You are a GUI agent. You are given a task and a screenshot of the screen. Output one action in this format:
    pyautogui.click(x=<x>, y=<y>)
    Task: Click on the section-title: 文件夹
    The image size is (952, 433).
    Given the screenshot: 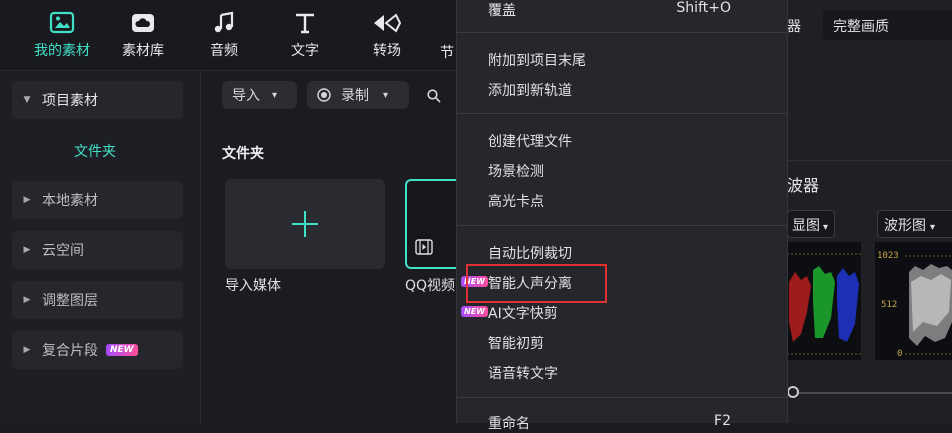 What is the action you would take?
    pyautogui.click(x=243, y=154)
    